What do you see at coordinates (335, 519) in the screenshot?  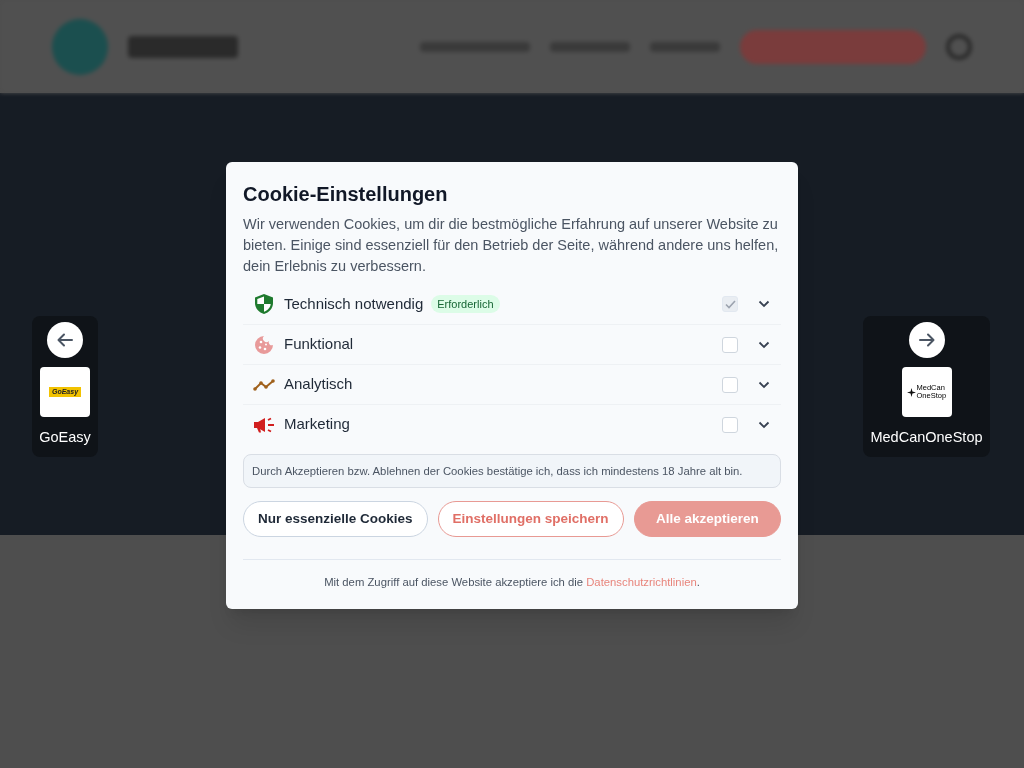 I see `essential-only-button: Nur essenzielle Cookies` at bounding box center [335, 519].